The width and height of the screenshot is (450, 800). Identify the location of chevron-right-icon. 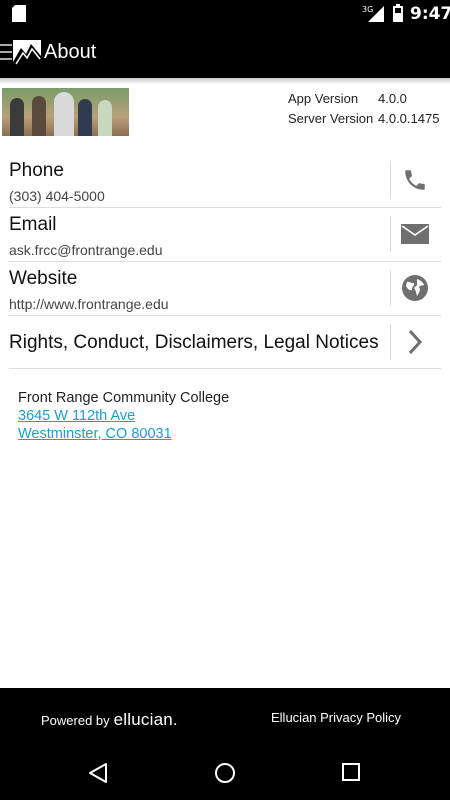
(415, 342).